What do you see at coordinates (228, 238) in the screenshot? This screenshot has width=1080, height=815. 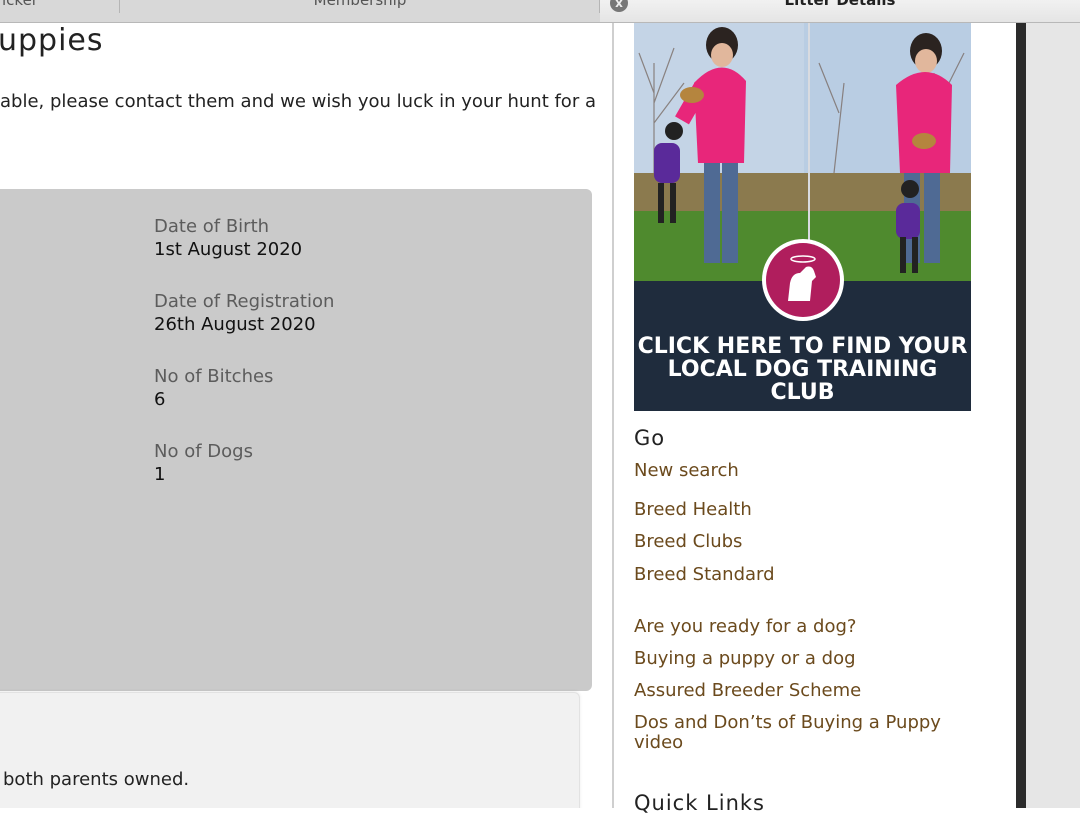 I see `date-of-birth-field: Date of Birth 1st August 2020` at bounding box center [228, 238].